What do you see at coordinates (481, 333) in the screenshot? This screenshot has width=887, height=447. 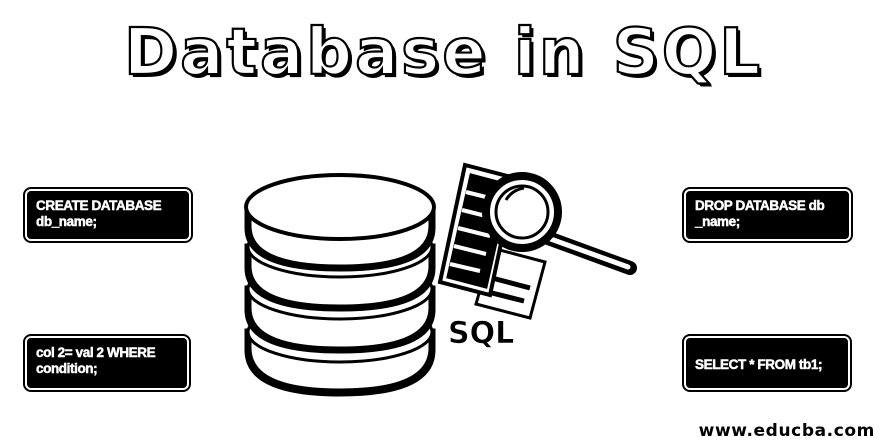 I see `sql-label: SQL` at bounding box center [481, 333].